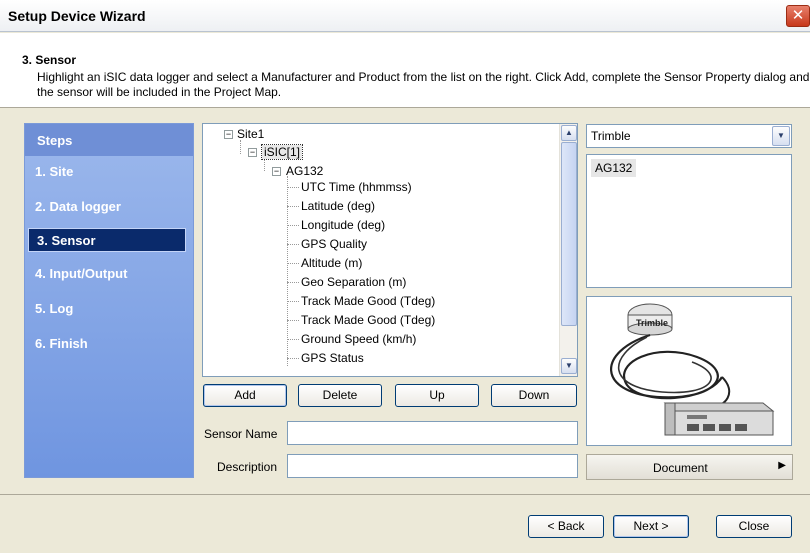 The width and height of the screenshot is (810, 553). I want to click on delete-button: Delete, so click(340, 395).